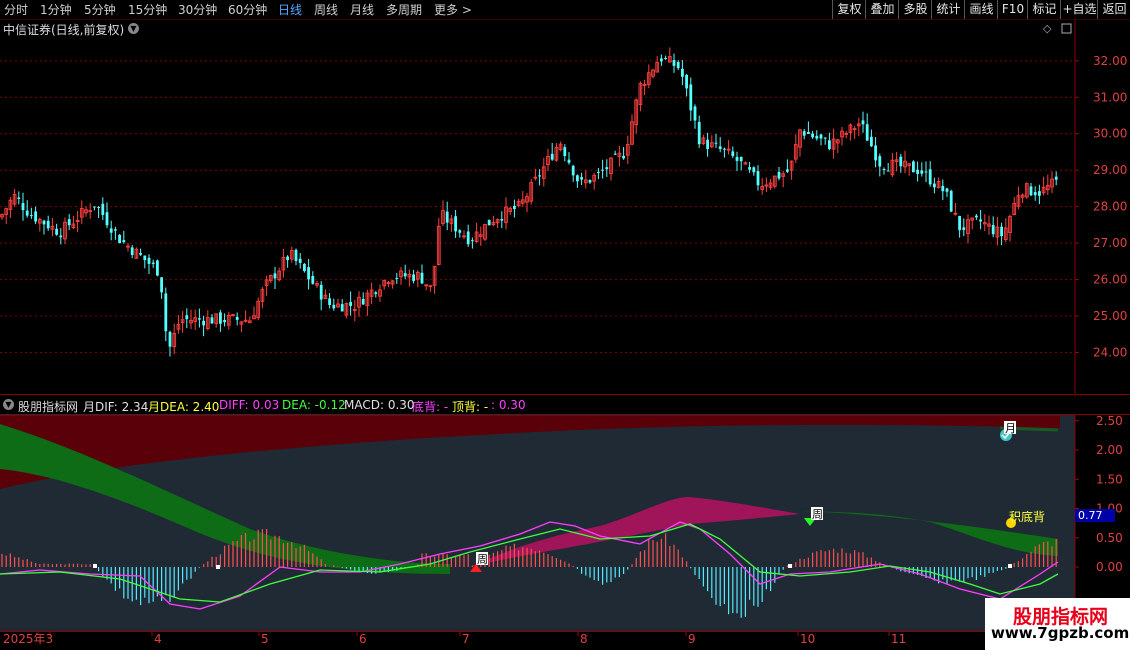  Describe the element at coordinates (981, 9) in the screenshot. I see `toolbar-button: 画线` at that location.